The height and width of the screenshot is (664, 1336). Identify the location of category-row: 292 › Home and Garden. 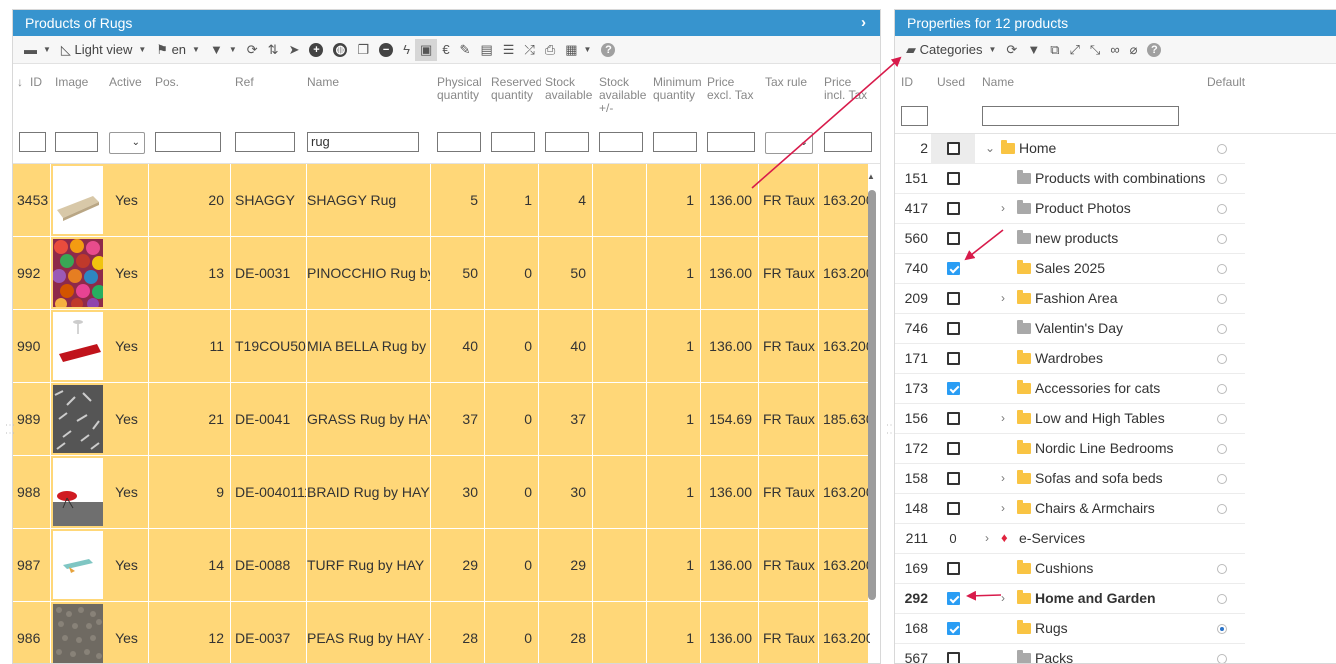
(1070, 599).